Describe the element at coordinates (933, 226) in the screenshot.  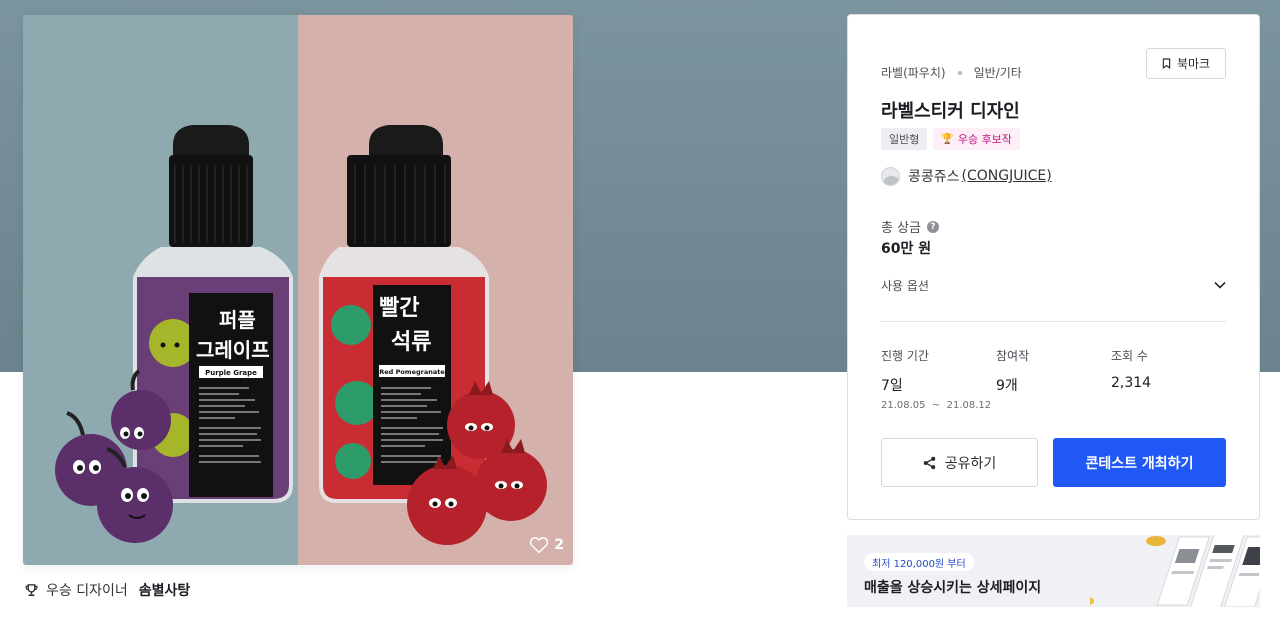
I see `help-icon: ?` at that location.